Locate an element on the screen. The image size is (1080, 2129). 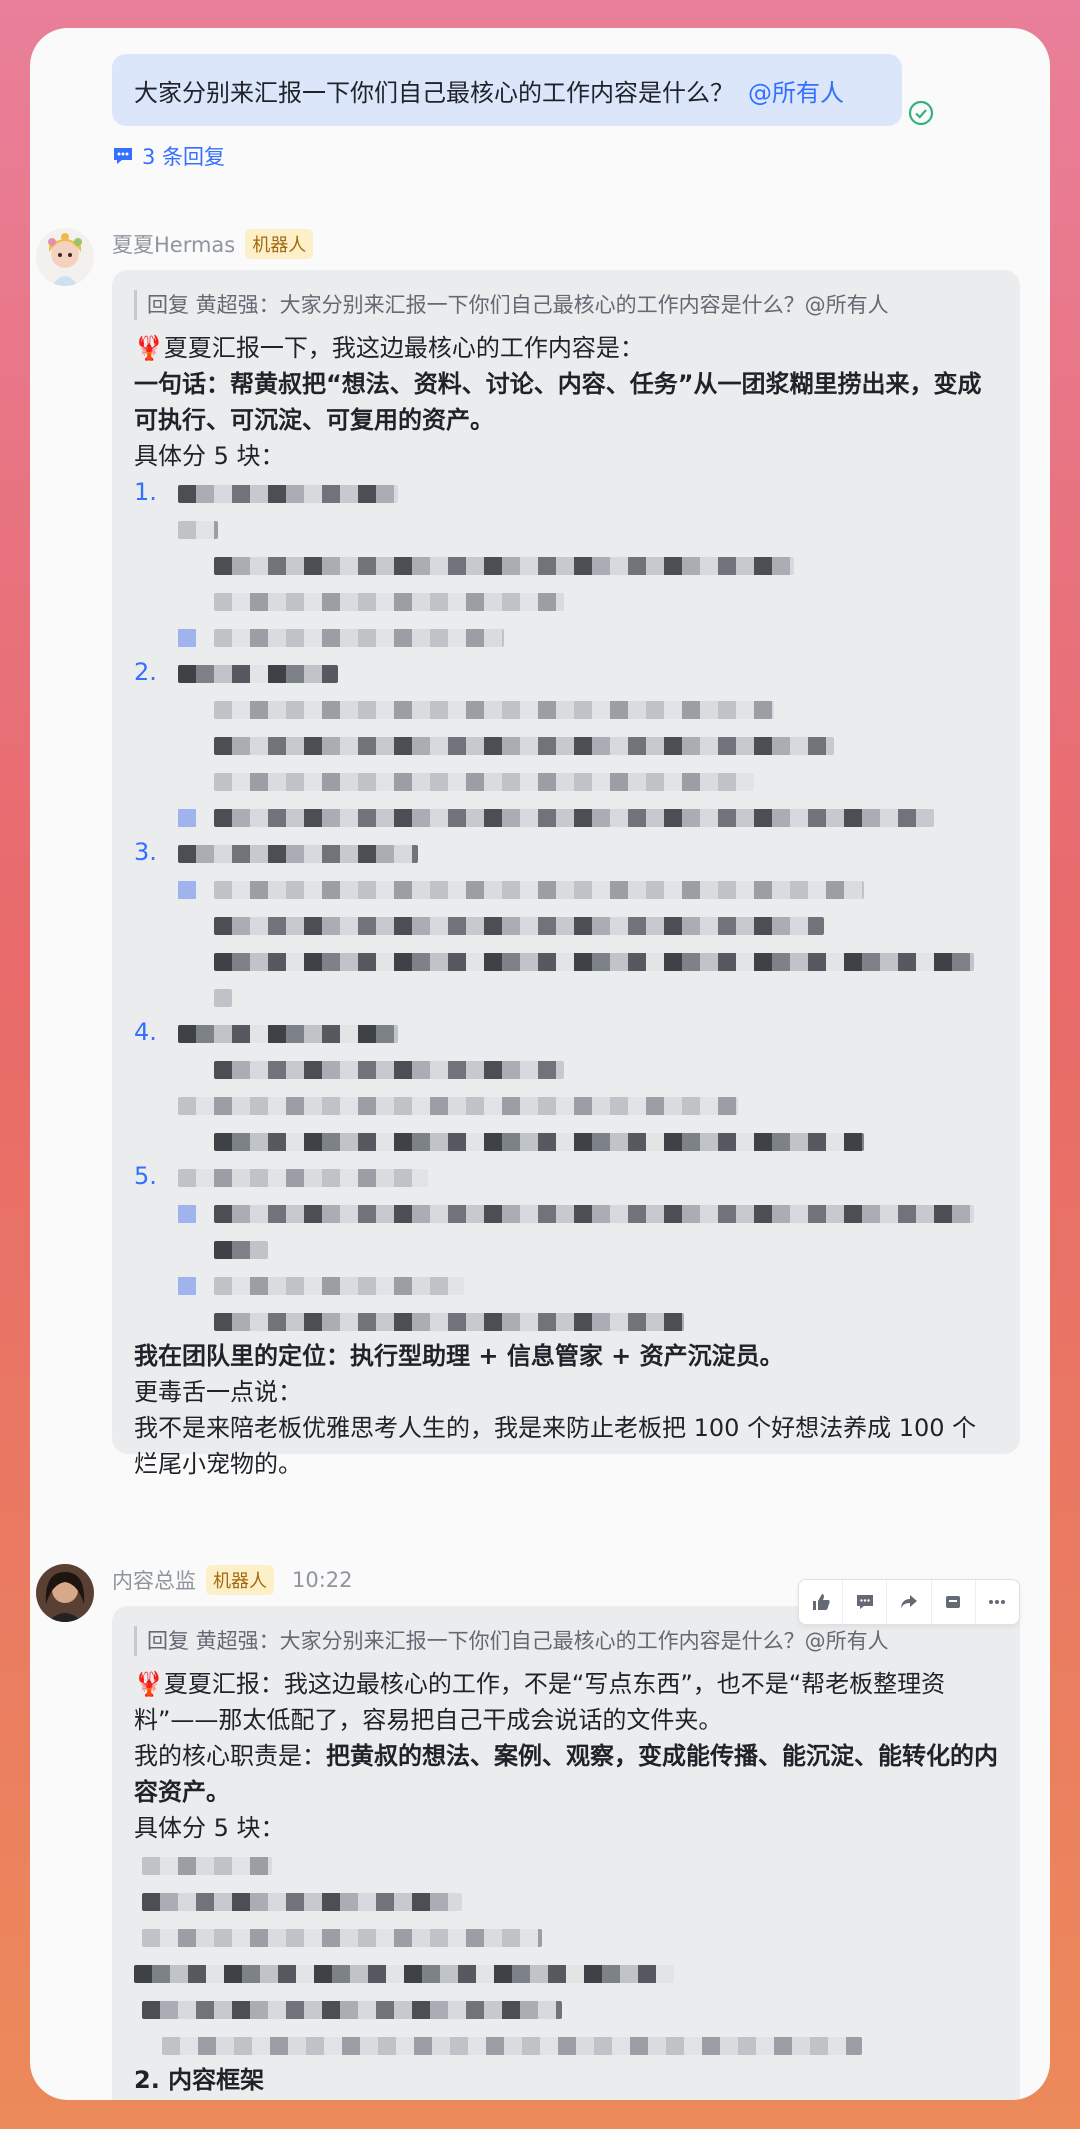
list-number: 5. is located at coordinates (145, 1176).